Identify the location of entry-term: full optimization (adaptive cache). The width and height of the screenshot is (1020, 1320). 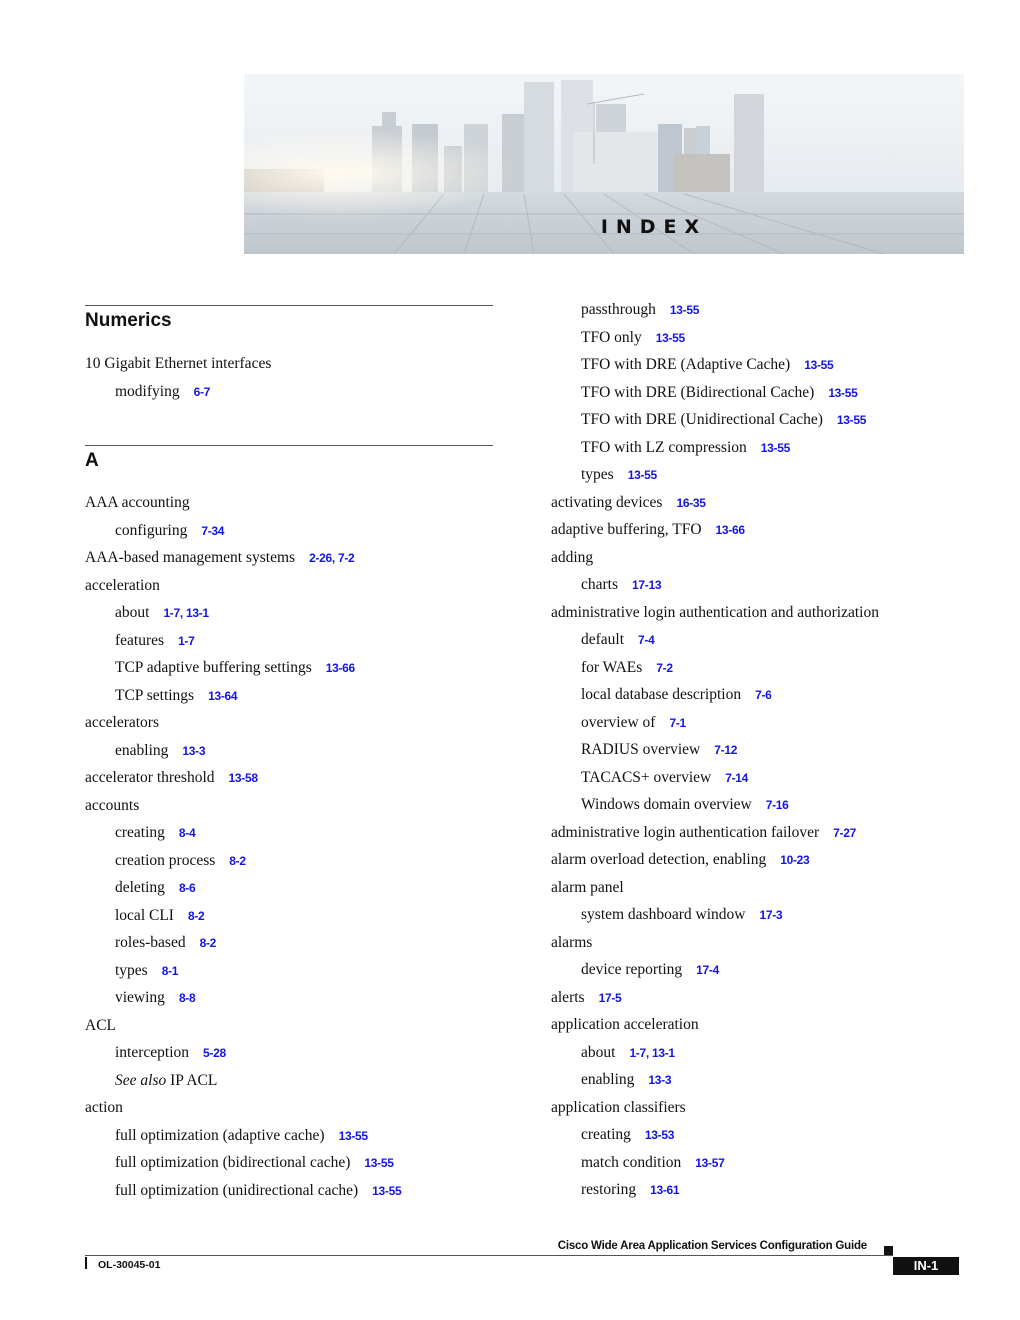
(220, 1135).